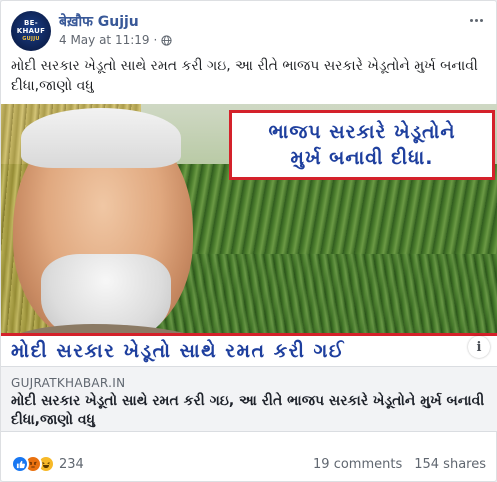 The width and height of the screenshot is (497, 482). What do you see at coordinates (68, 383) in the screenshot?
I see `link-domain: GUJRATKHABAR.IN` at bounding box center [68, 383].